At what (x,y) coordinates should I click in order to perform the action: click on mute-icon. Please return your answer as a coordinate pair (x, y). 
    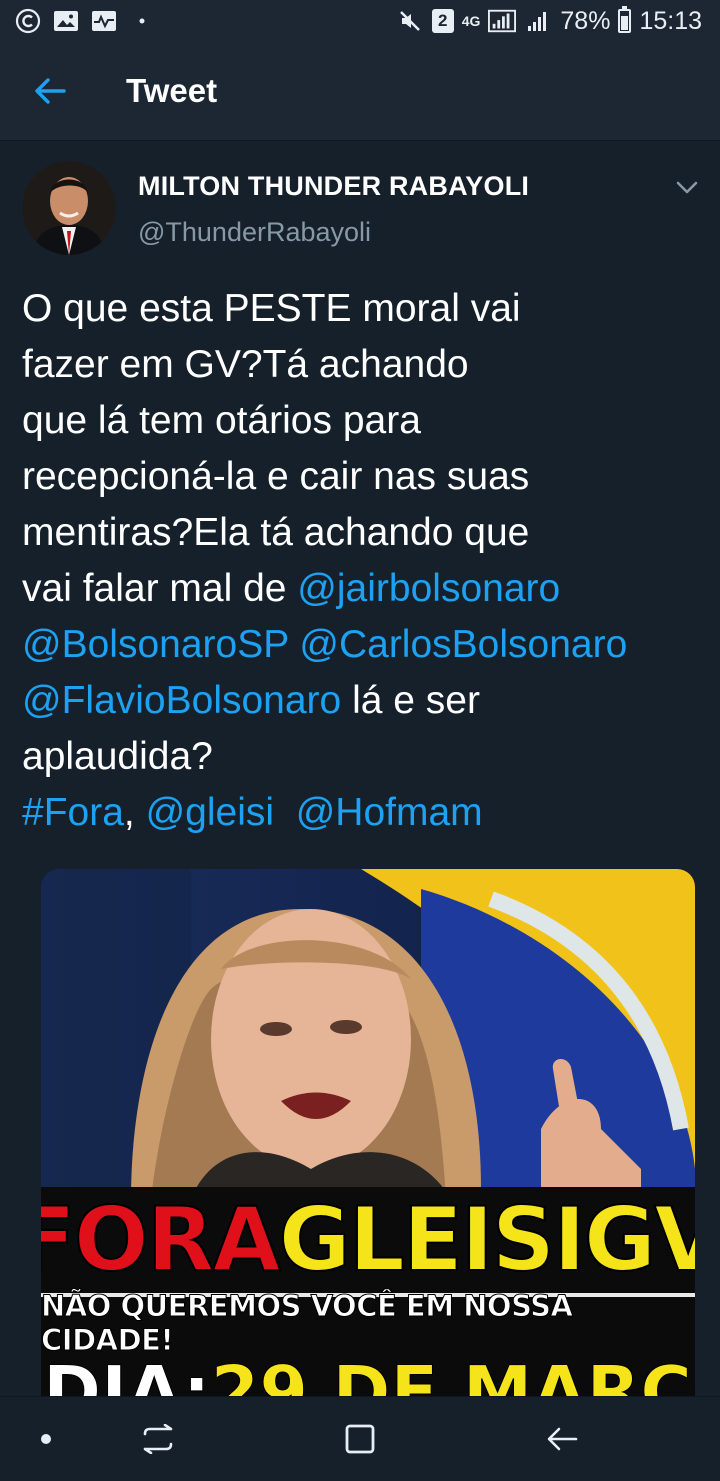
    Looking at the image, I should click on (410, 21).